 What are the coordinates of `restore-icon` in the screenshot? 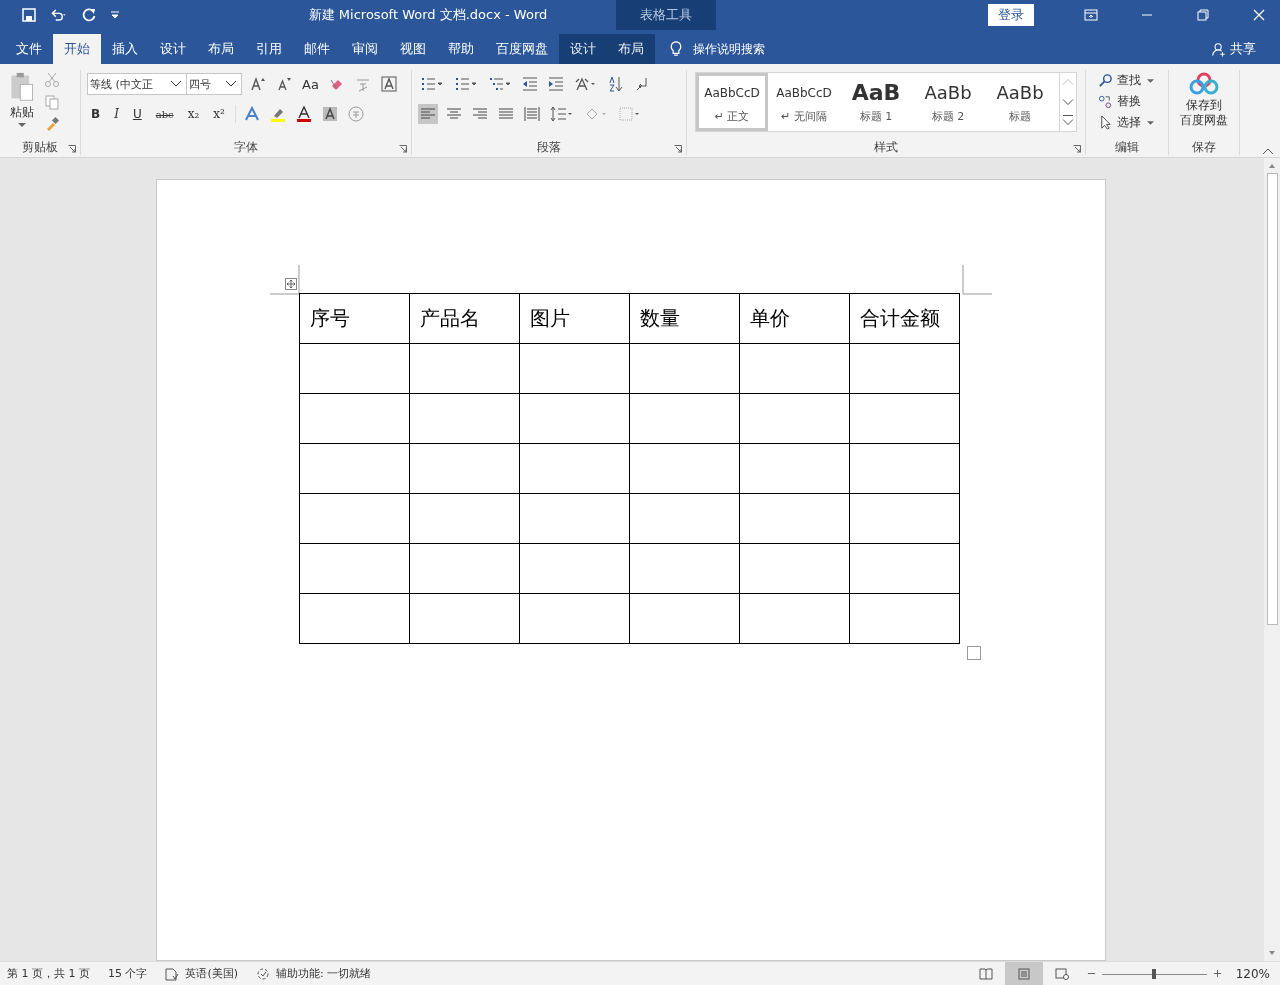 It's located at (1203, 15).